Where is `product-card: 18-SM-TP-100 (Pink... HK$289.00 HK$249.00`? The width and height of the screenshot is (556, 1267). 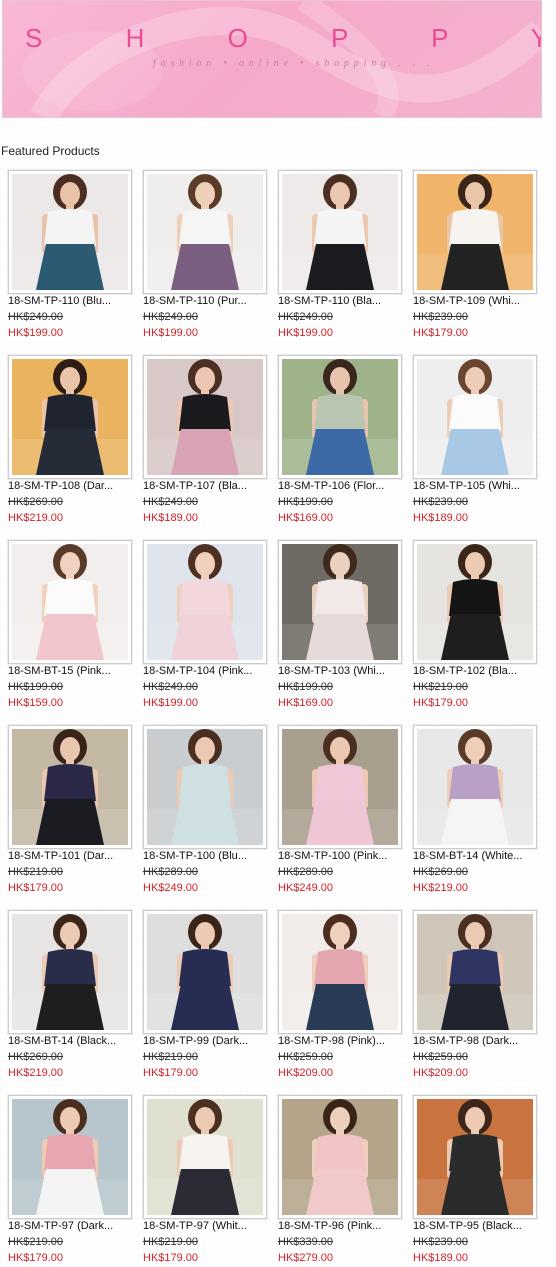
product-card: 18-SM-TP-100 (Pink... HK$289.00 HK$249.00 is located at coordinates (341, 815).